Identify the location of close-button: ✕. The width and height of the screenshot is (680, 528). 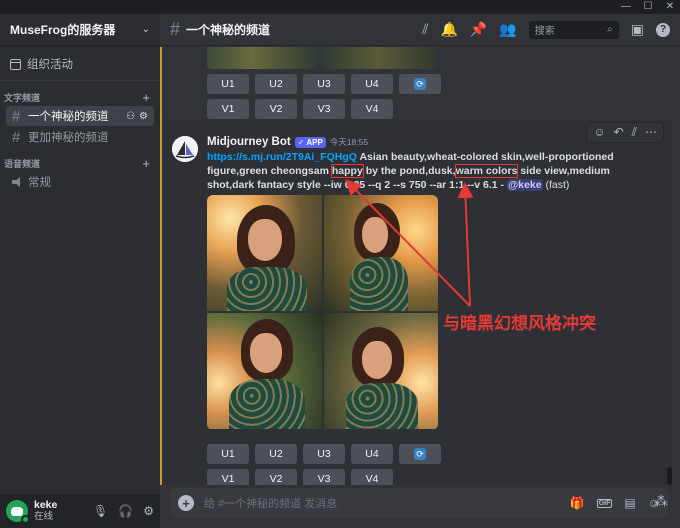
(670, 7).